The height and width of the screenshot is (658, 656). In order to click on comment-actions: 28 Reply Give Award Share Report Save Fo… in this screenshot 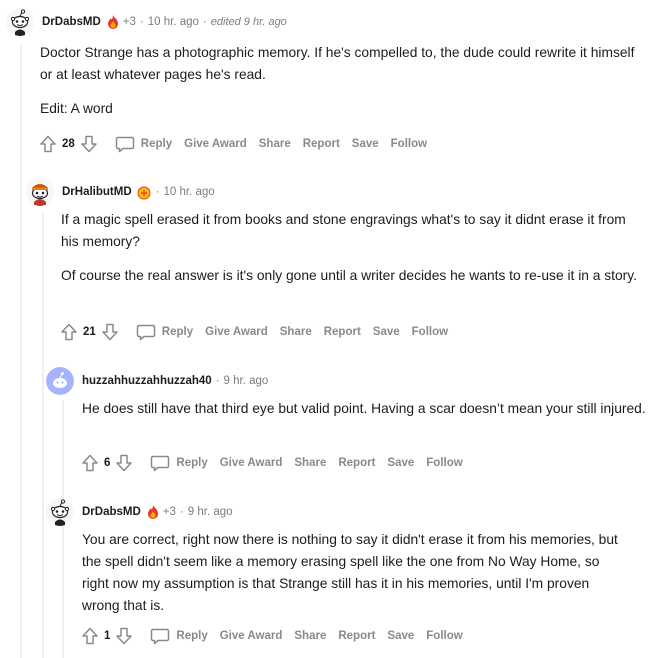, I will do `click(232, 144)`.